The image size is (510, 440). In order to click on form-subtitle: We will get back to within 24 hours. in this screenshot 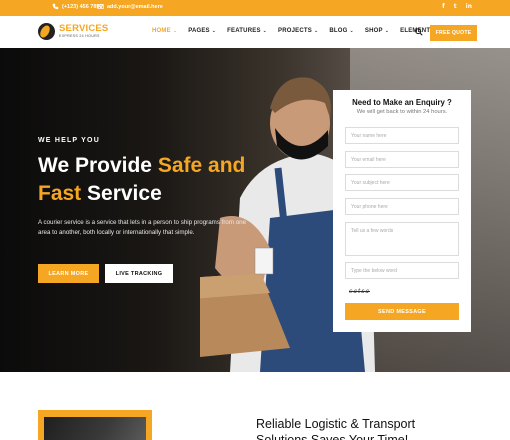, I will do `click(402, 112)`.